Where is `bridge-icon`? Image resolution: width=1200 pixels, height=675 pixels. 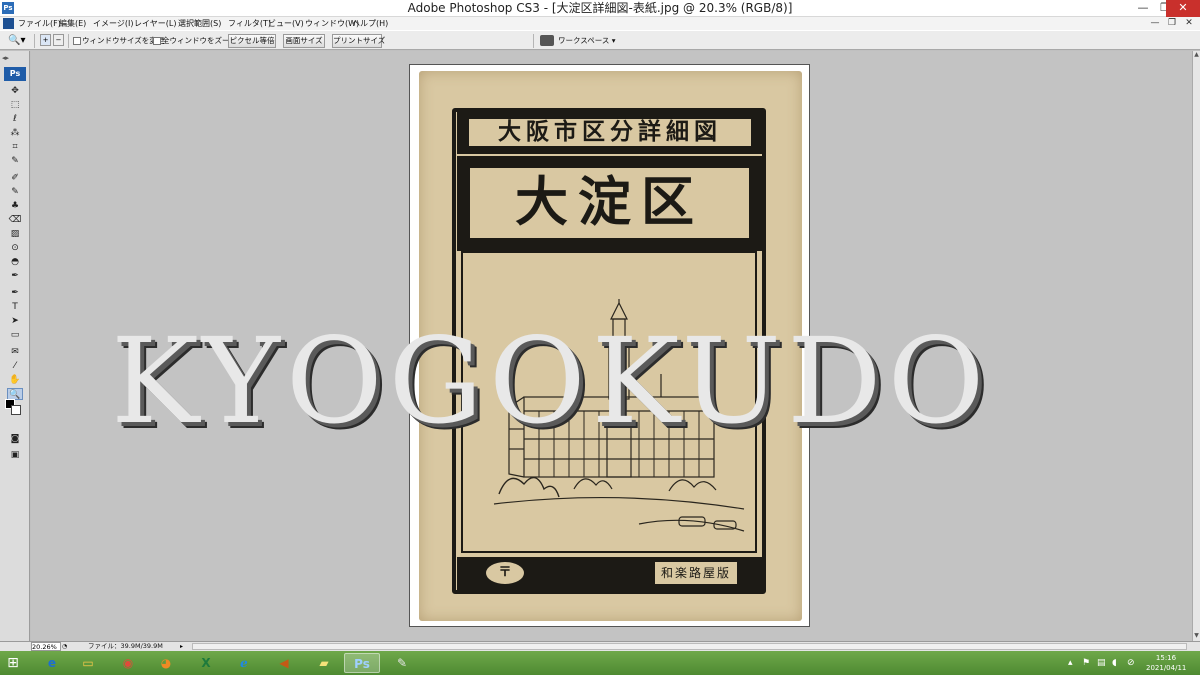
bridge-icon is located at coordinates (547, 40).